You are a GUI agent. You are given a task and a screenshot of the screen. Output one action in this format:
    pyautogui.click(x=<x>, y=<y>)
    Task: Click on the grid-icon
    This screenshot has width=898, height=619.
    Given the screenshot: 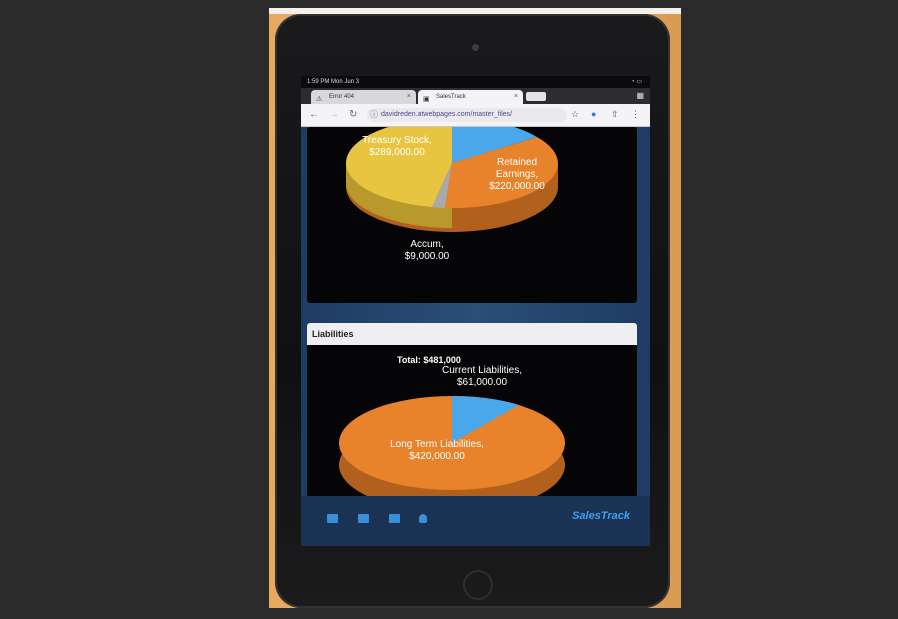 What is the action you would take?
    pyautogui.click(x=363, y=518)
    